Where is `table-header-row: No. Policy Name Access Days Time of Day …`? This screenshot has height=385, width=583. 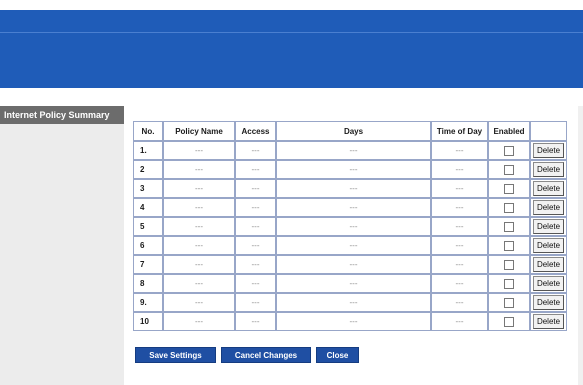 table-header-row: No. Policy Name Access Days Time of Day … is located at coordinates (350, 131).